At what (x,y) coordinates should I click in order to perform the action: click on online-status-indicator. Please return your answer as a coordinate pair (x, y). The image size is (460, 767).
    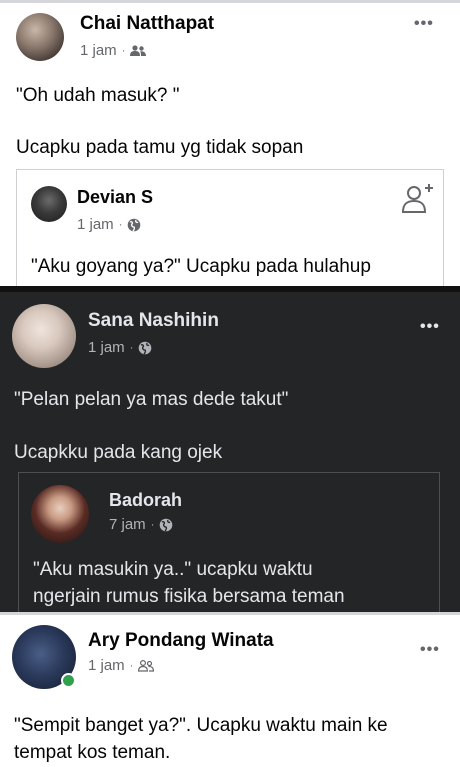
    Looking at the image, I should click on (68, 680).